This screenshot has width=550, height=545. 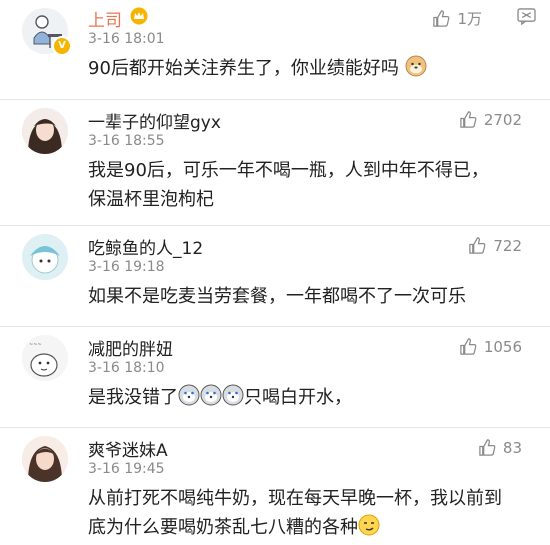 I want to click on comment-line: 只喝白开水，, so click(x=298, y=397).